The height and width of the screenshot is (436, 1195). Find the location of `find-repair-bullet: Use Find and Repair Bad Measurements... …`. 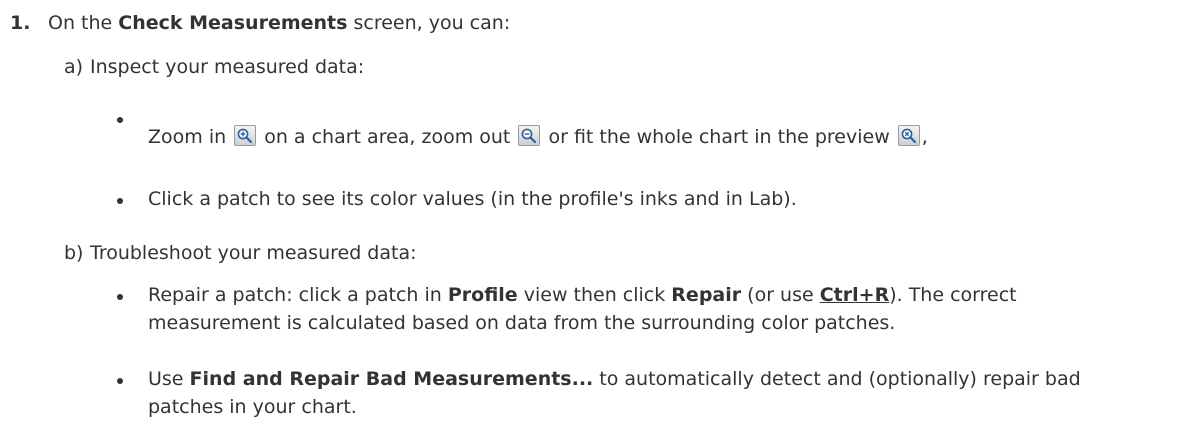

find-repair-bullet: Use Find and Repair Bad Measurements... … is located at coordinates (614, 379).